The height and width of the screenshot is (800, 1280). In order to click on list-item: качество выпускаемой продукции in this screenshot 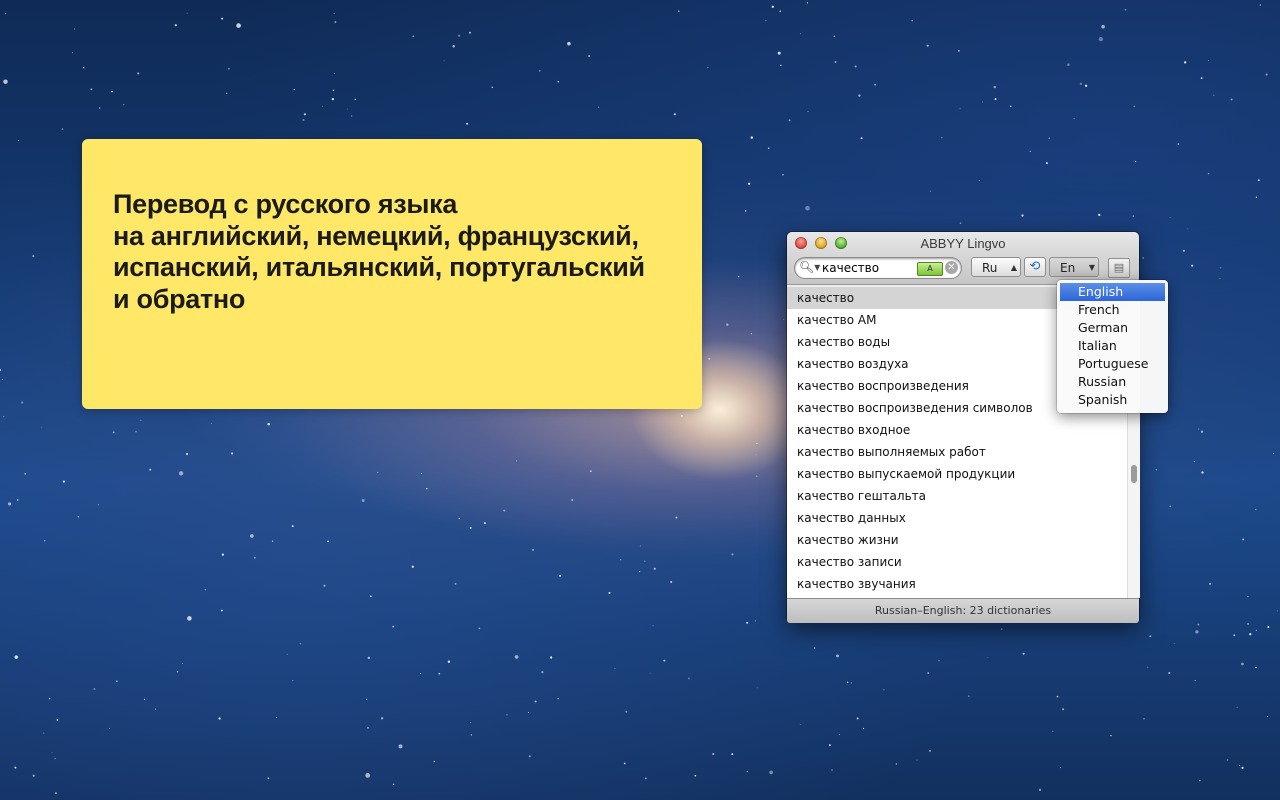, I will do `click(957, 474)`.